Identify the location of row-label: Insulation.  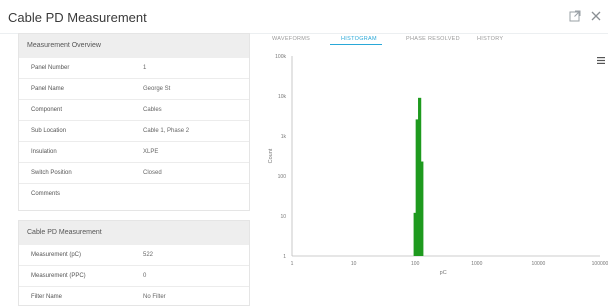
(44, 152).